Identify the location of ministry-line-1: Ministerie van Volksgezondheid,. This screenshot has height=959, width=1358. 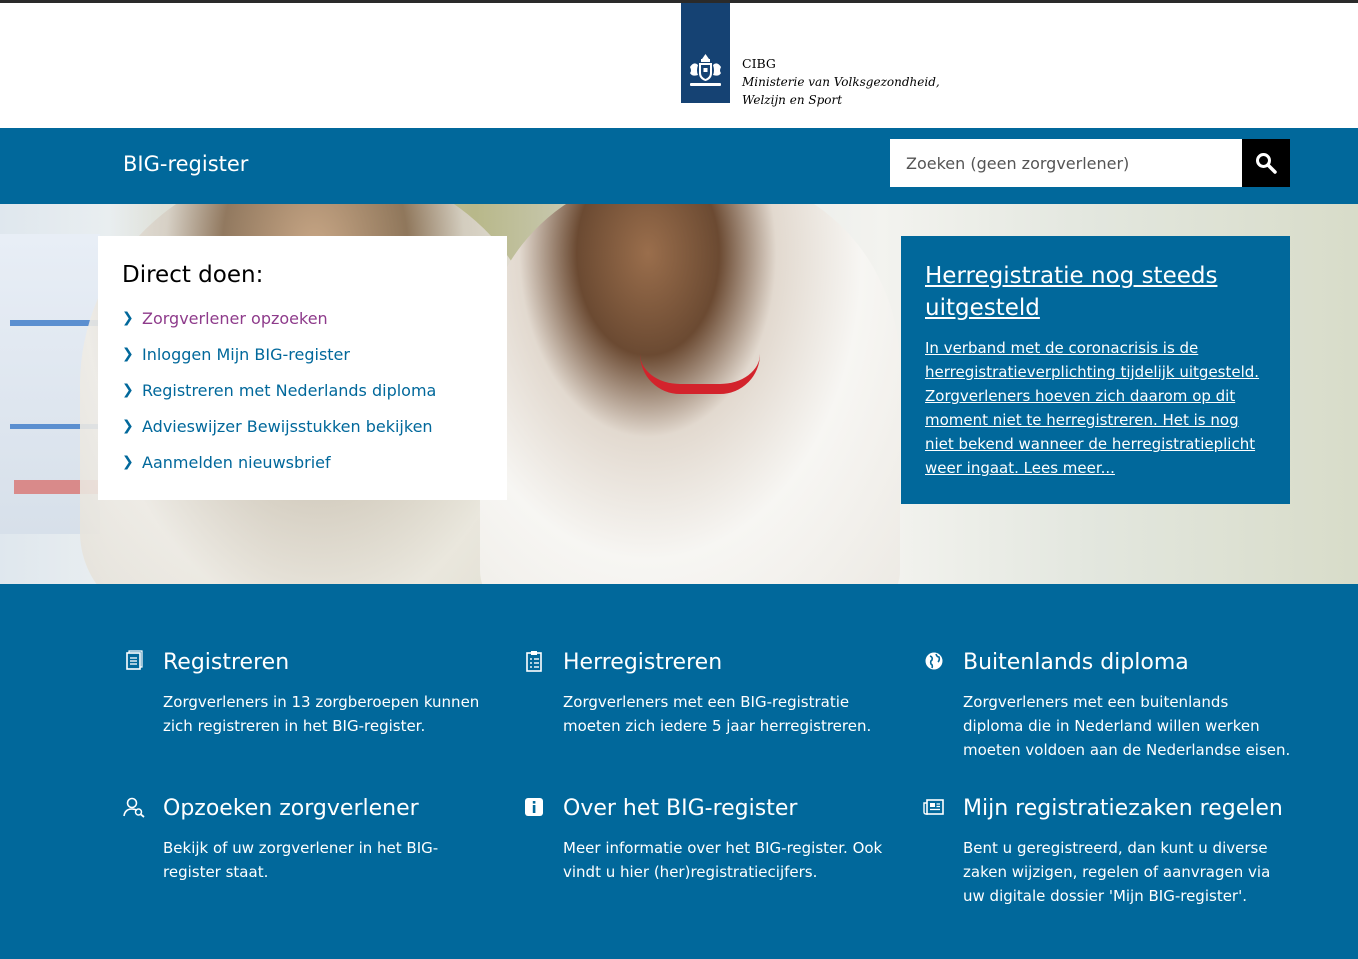
(841, 82).